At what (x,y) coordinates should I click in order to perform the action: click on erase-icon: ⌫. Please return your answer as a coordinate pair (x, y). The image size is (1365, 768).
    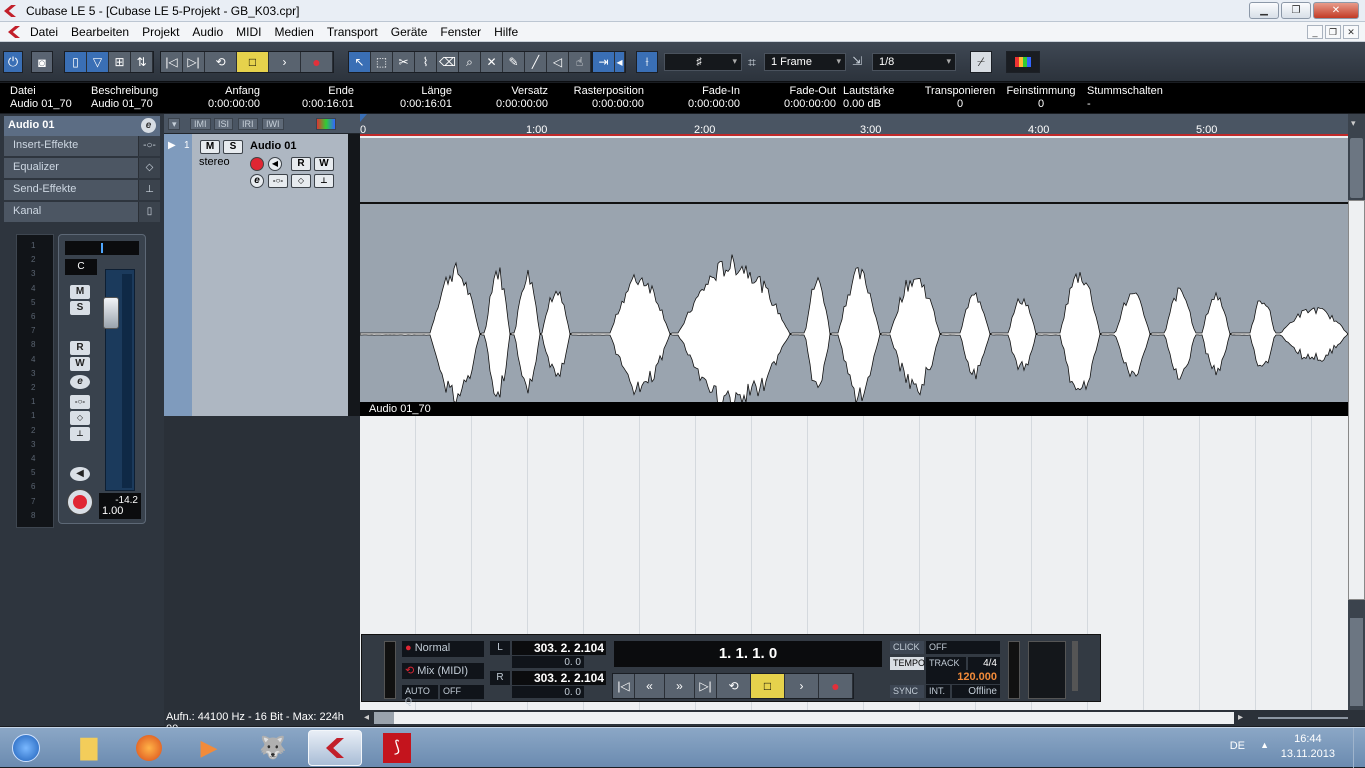
    Looking at the image, I should click on (448, 62).